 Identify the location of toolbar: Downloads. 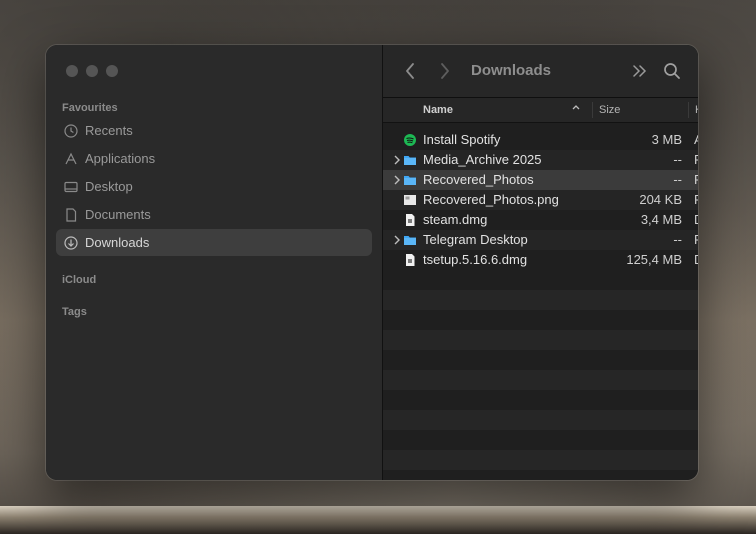
(540, 71).